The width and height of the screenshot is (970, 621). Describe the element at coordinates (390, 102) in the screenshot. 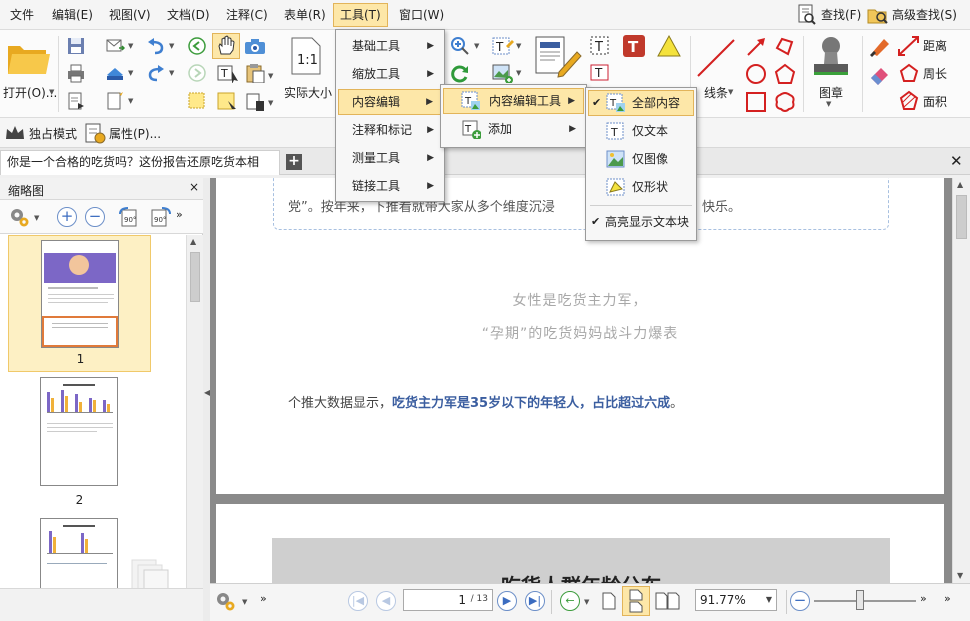

I see `menu-item-content-edit: 内容编辑 ▶` at that location.